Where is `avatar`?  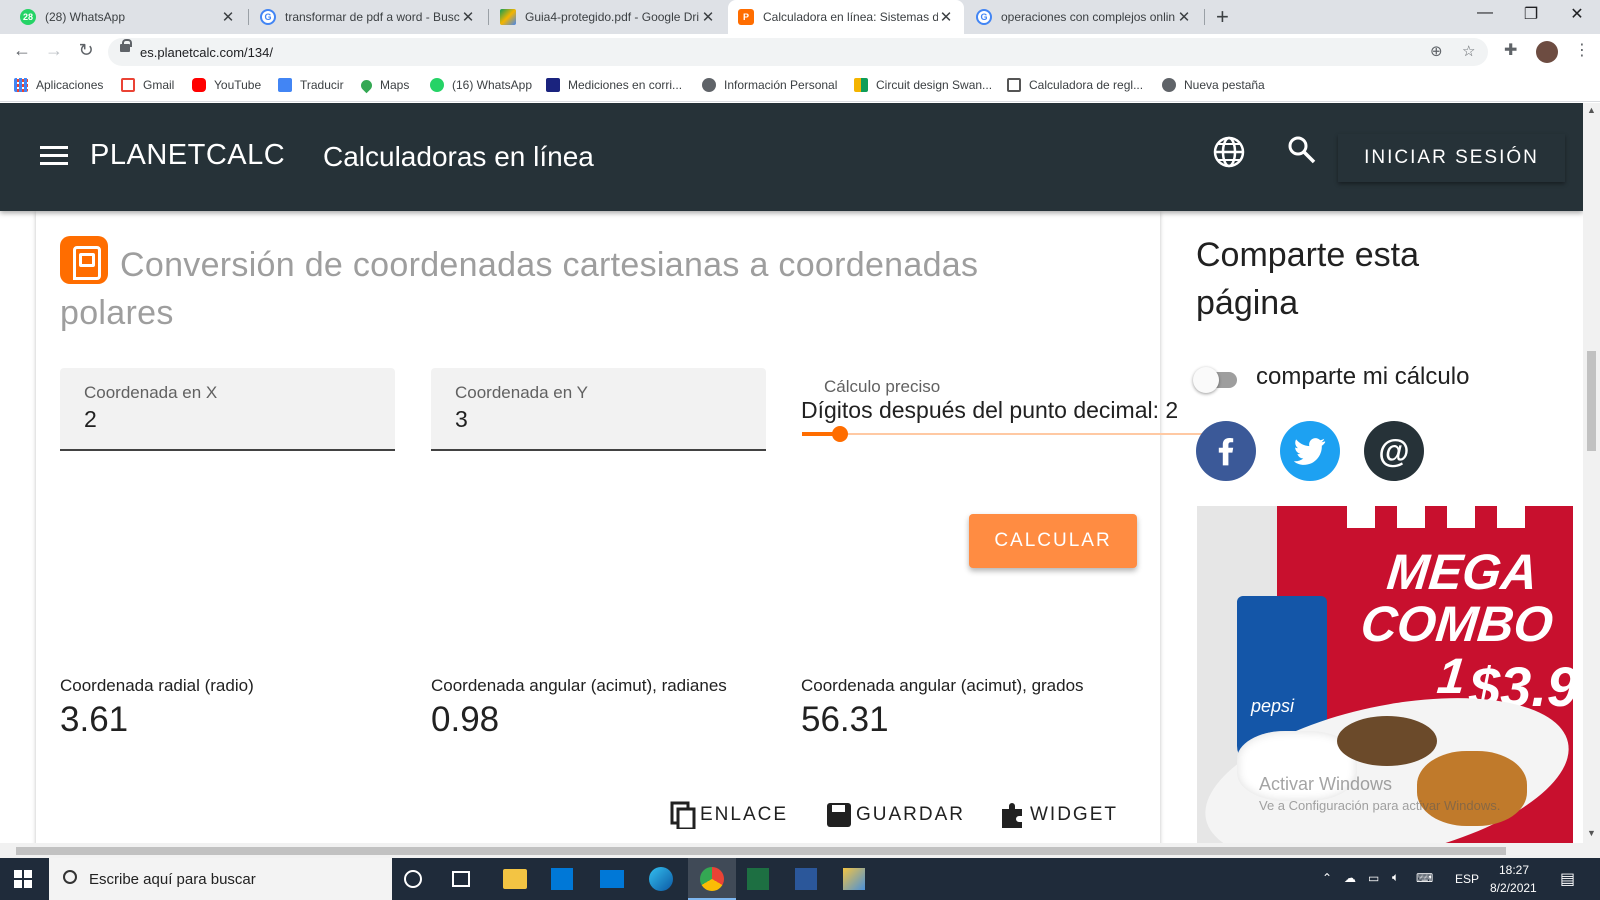 avatar is located at coordinates (1547, 52).